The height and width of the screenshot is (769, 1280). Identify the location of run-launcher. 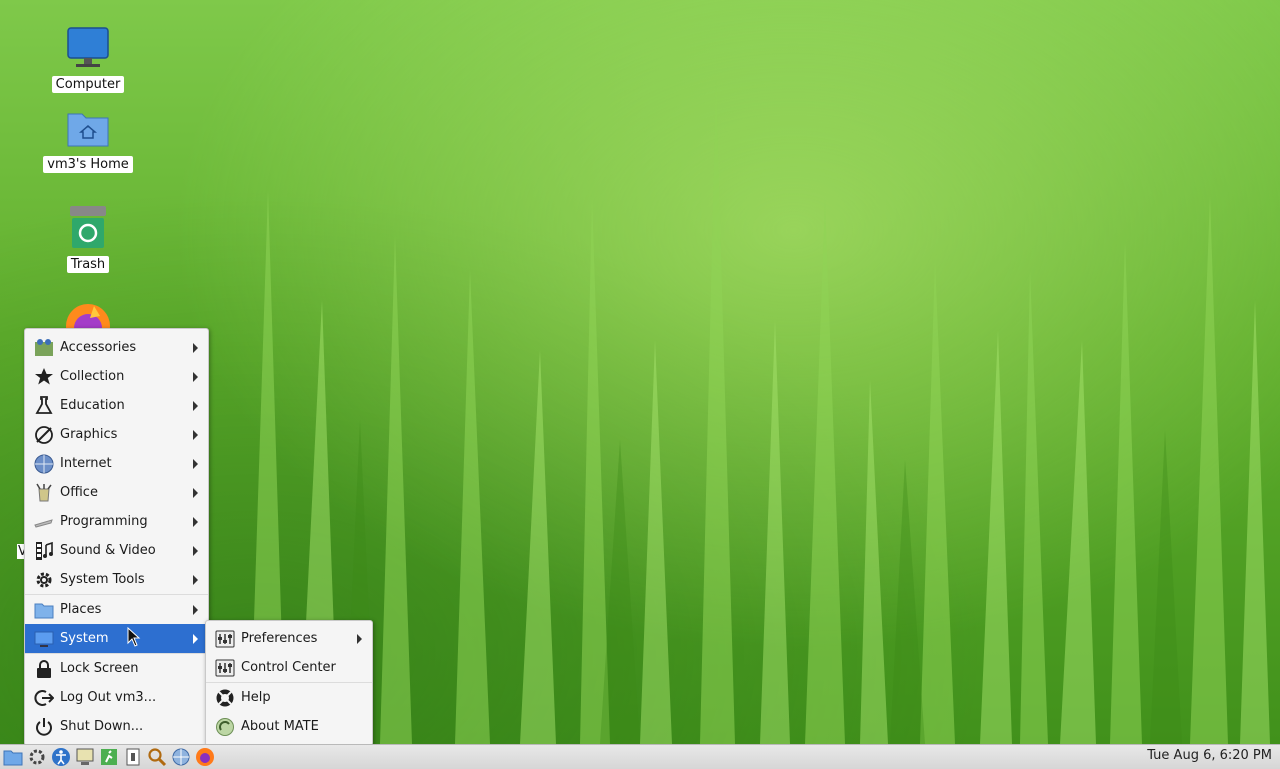
(108, 757).